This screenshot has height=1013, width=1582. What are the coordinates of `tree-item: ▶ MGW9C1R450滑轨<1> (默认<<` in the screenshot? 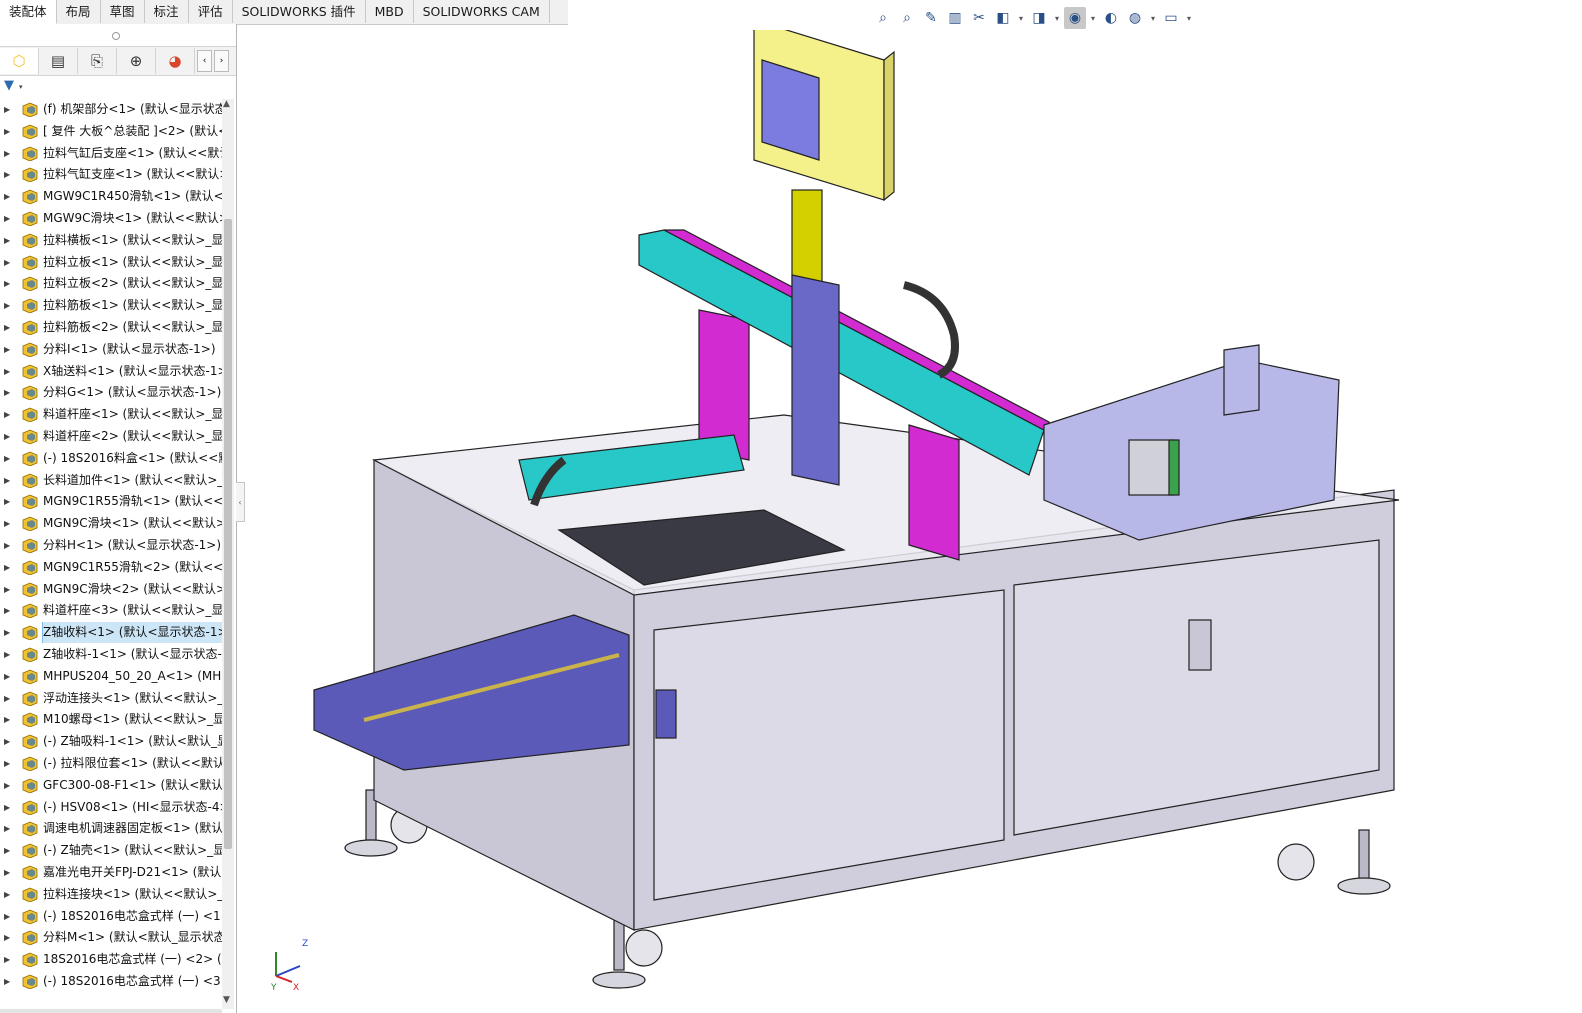 It's located at (111, 196).